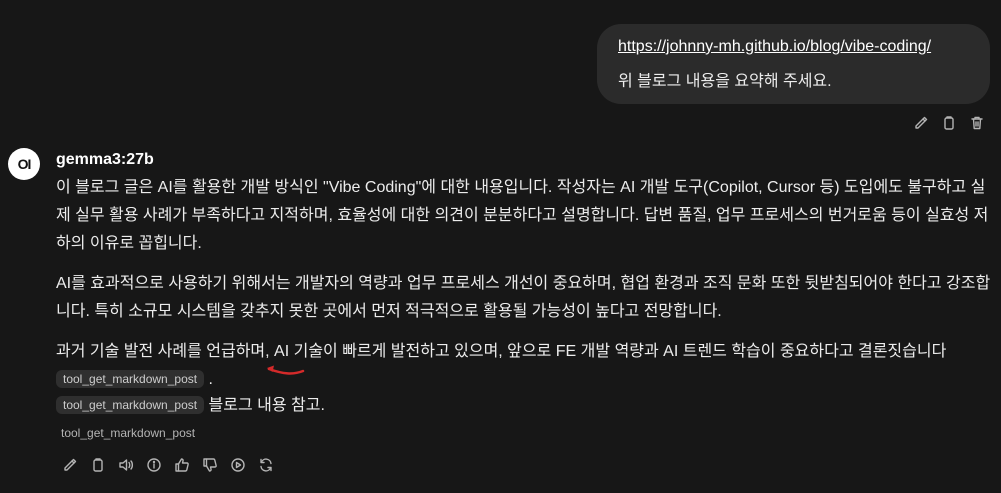 The image size is (1001, 493). I want to click on reference-chip: tool_get_markdown_post, so click(130, 405).